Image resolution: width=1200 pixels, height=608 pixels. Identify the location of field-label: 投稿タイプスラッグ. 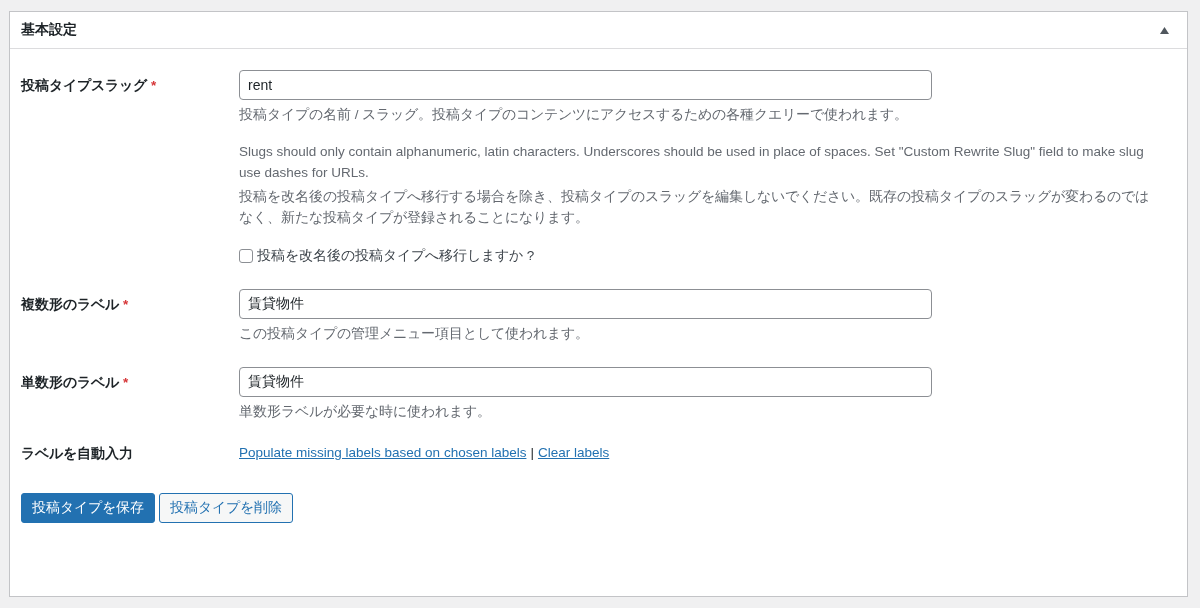
(84, 85).